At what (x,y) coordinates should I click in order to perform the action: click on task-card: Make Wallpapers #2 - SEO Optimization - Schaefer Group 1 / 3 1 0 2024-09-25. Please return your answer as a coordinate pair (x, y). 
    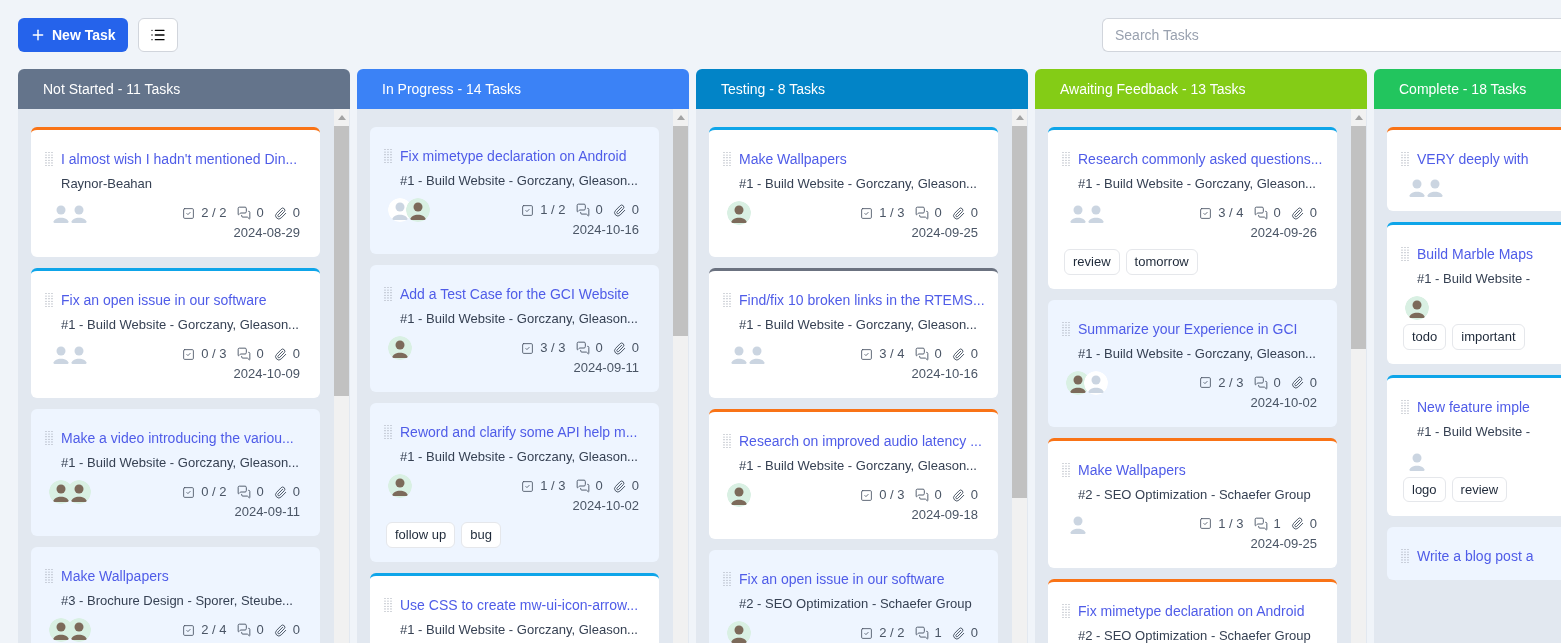
    Looking at the image, I should click on (1192, 502).